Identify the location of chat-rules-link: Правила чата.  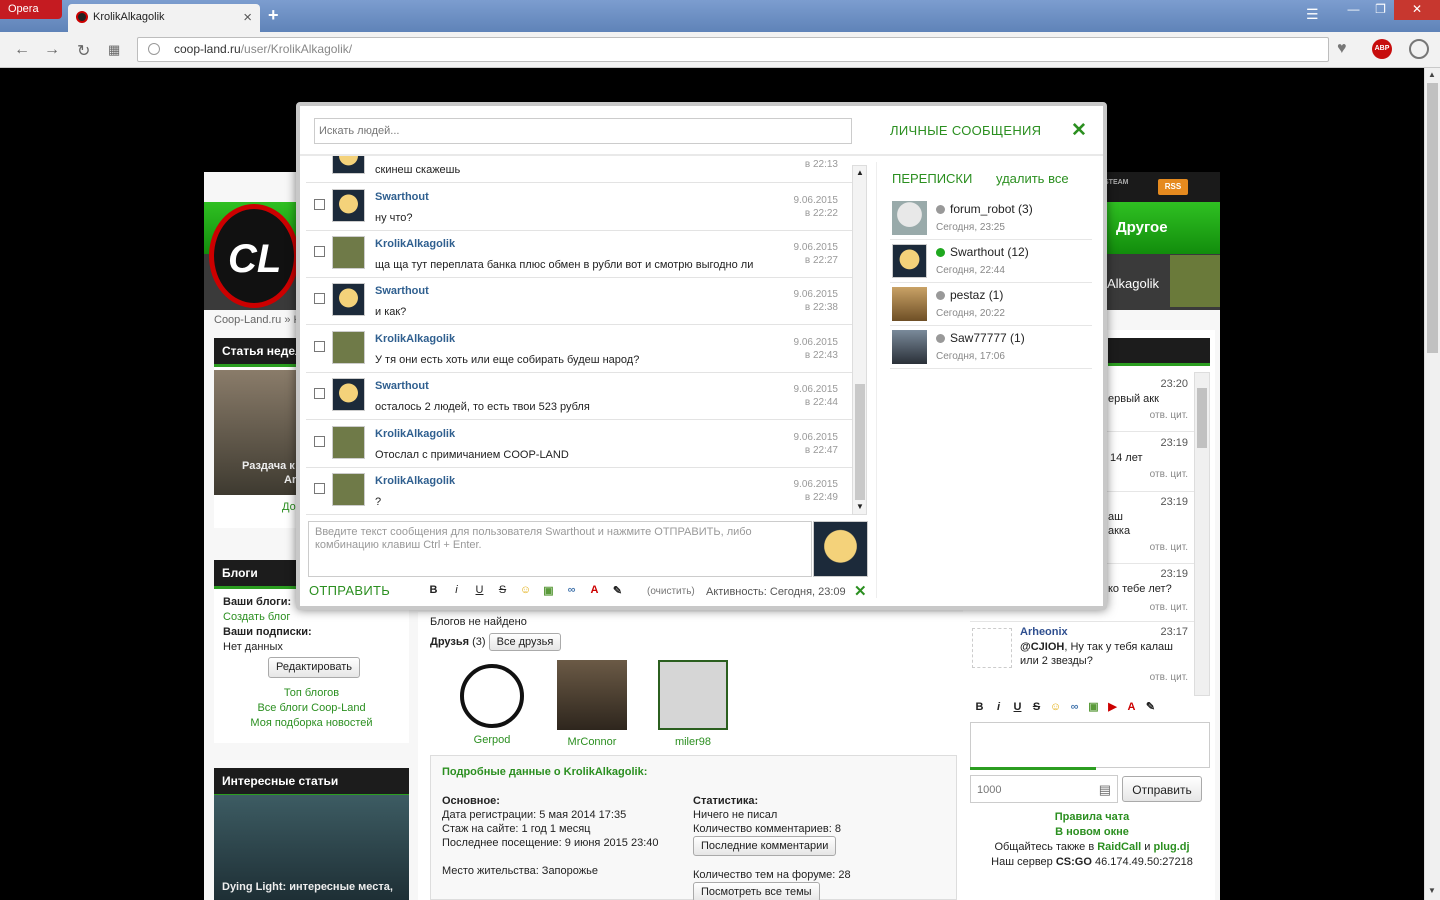
(1092, 817).